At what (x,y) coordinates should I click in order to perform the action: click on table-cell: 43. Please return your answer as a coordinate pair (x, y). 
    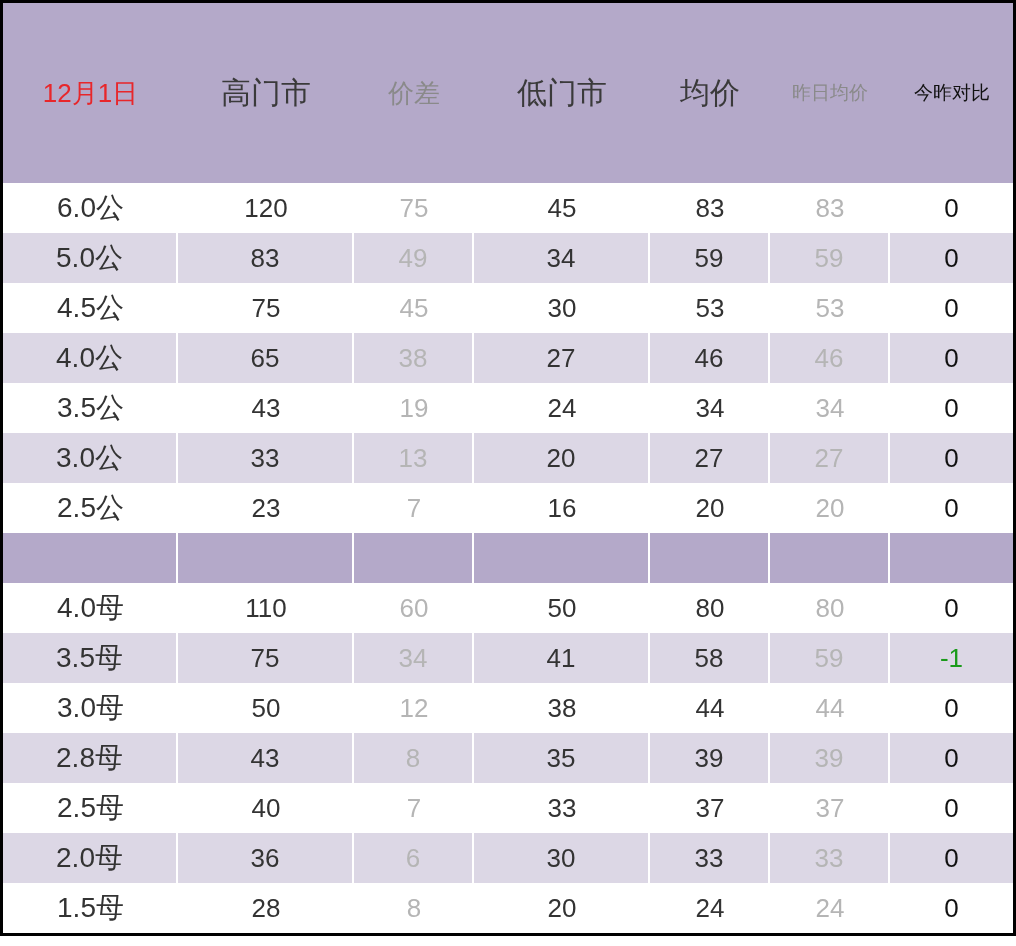
    Looking at the image, I should click on (266, 758).